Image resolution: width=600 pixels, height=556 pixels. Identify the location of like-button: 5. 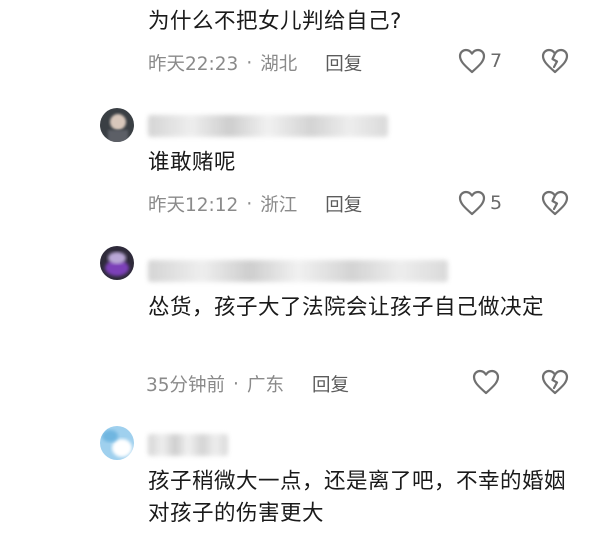
(480, 203).